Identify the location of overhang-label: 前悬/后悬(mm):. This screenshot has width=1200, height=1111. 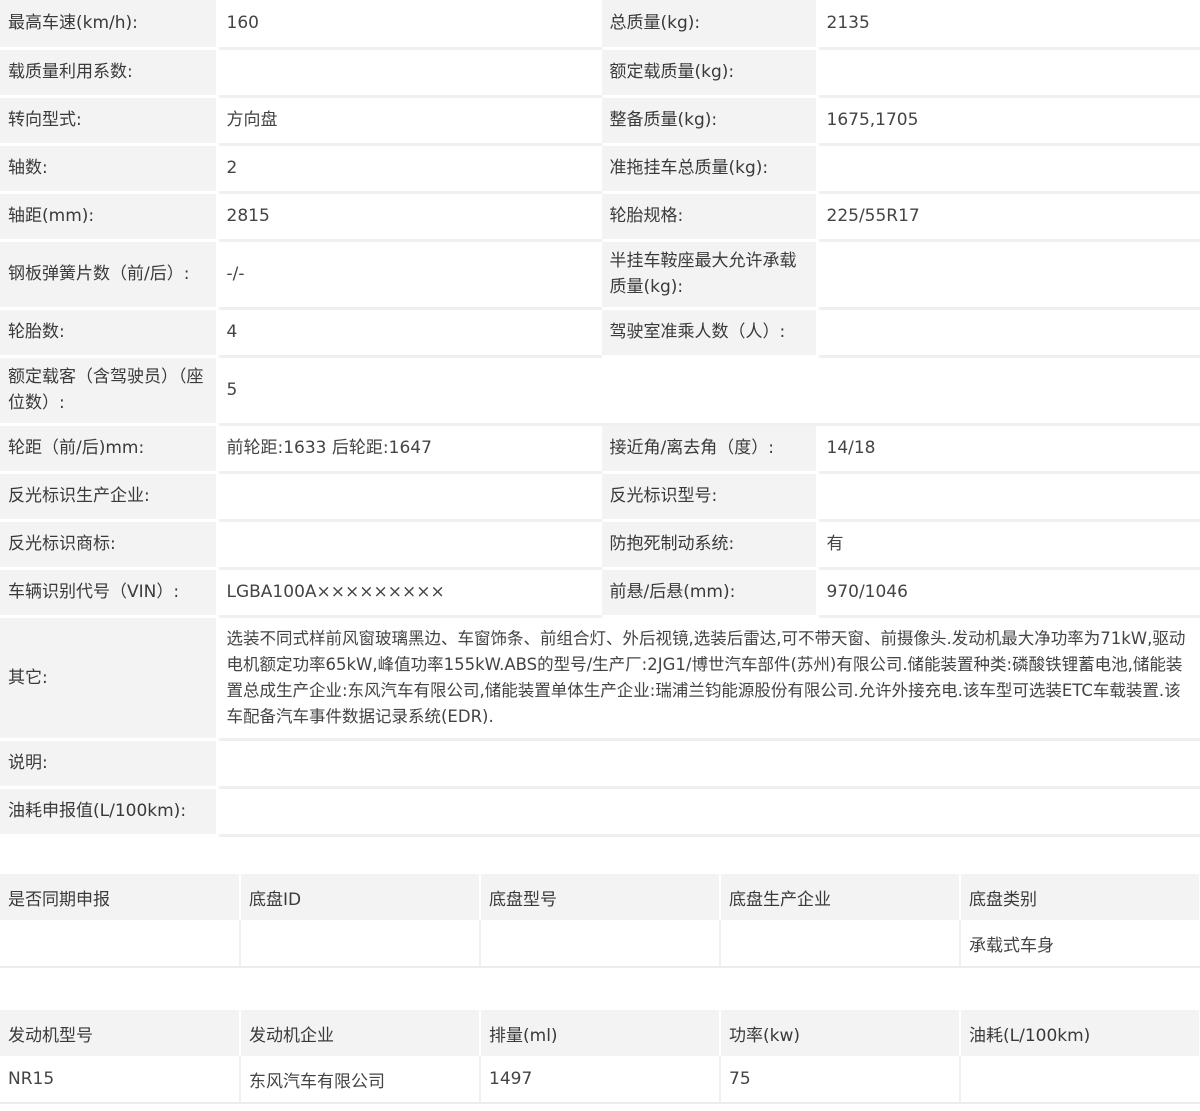
(709, 593).